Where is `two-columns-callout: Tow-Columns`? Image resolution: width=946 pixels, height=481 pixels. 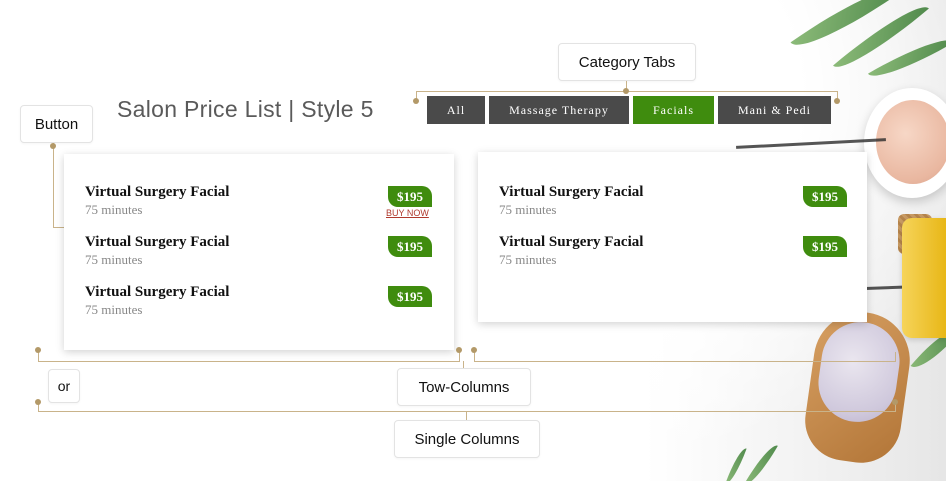 two-columns-callout: Tow-Columns is located at coordinates (464, 387).